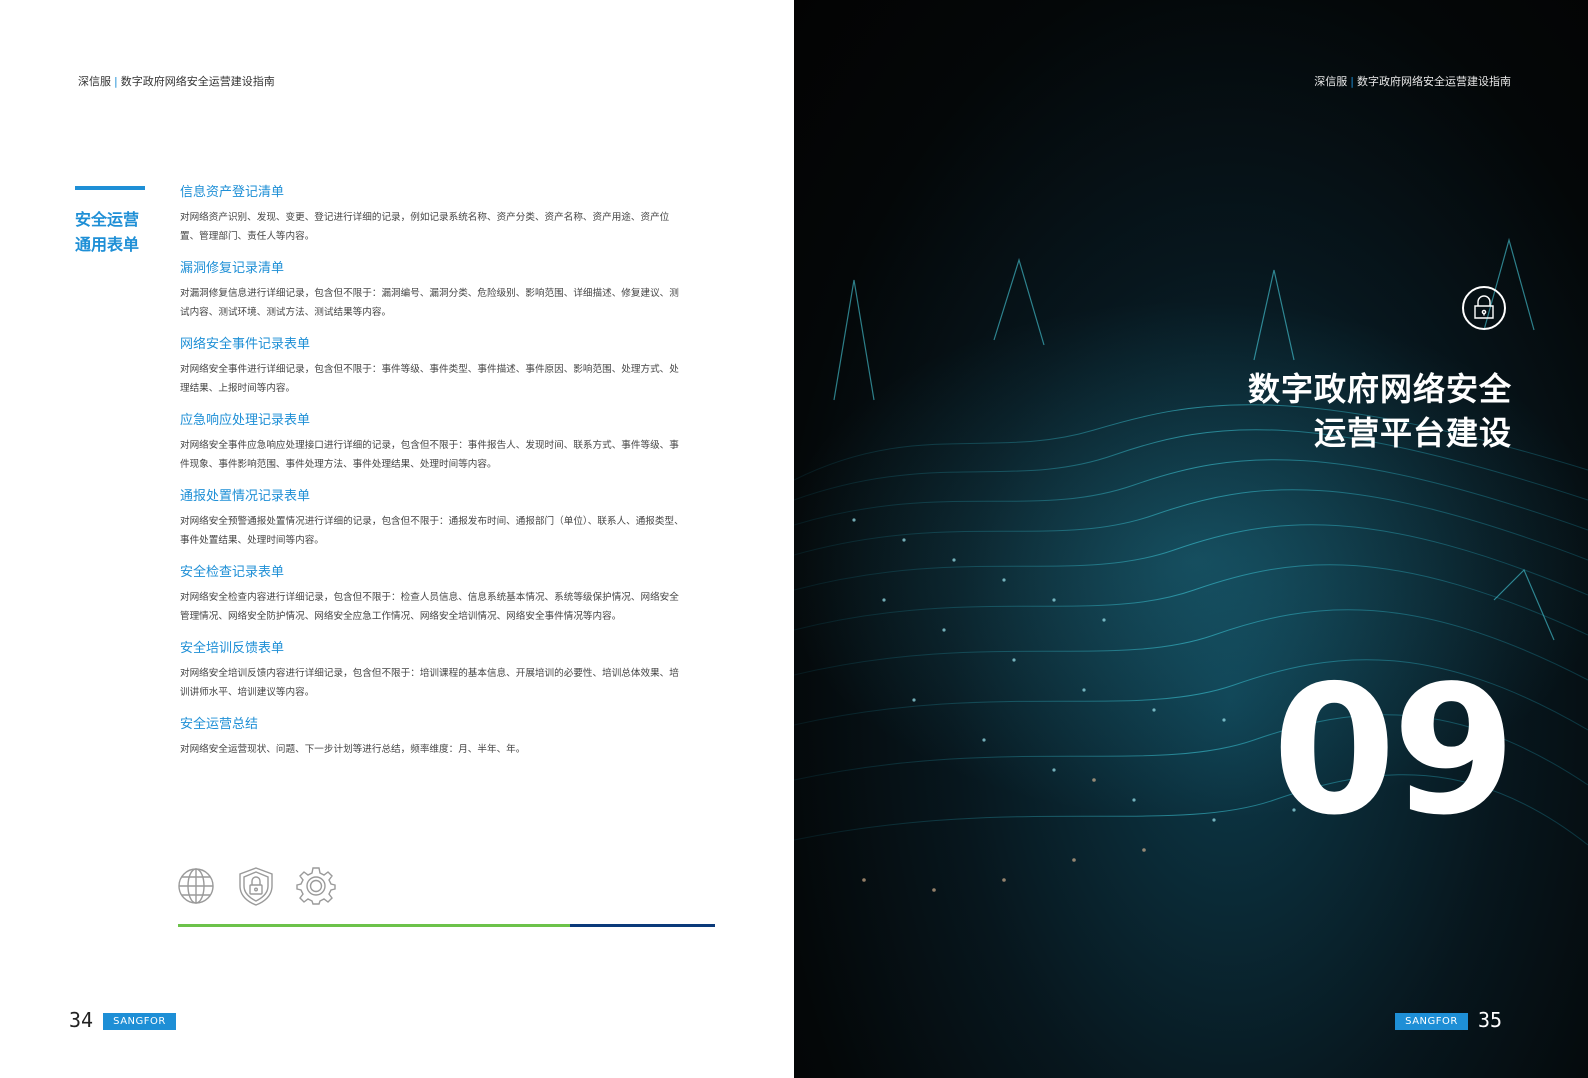  I want to click on section-heading: 通报处置情况记录表单, so click(245, 496).